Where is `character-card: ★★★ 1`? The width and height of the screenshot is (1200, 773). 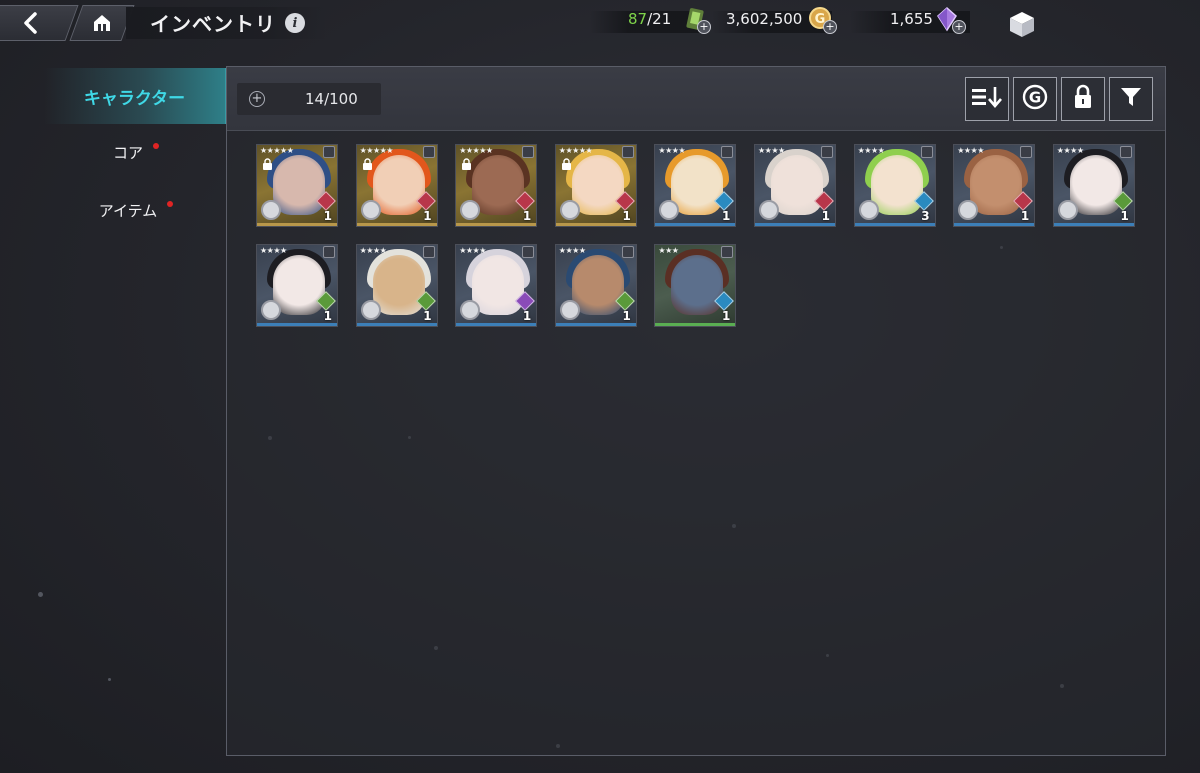
character-card: ★★★ 1 is located at coordinates (695, 285).